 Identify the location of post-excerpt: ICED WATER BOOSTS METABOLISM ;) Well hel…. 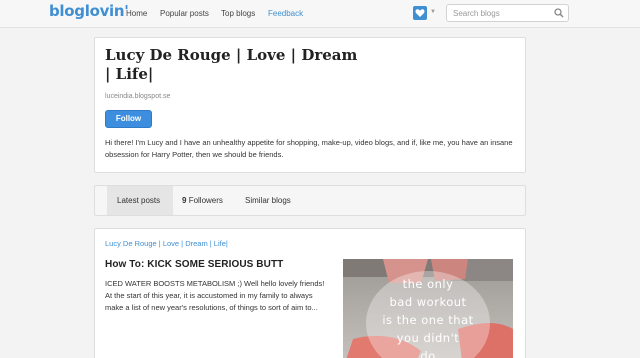
(215, 295).